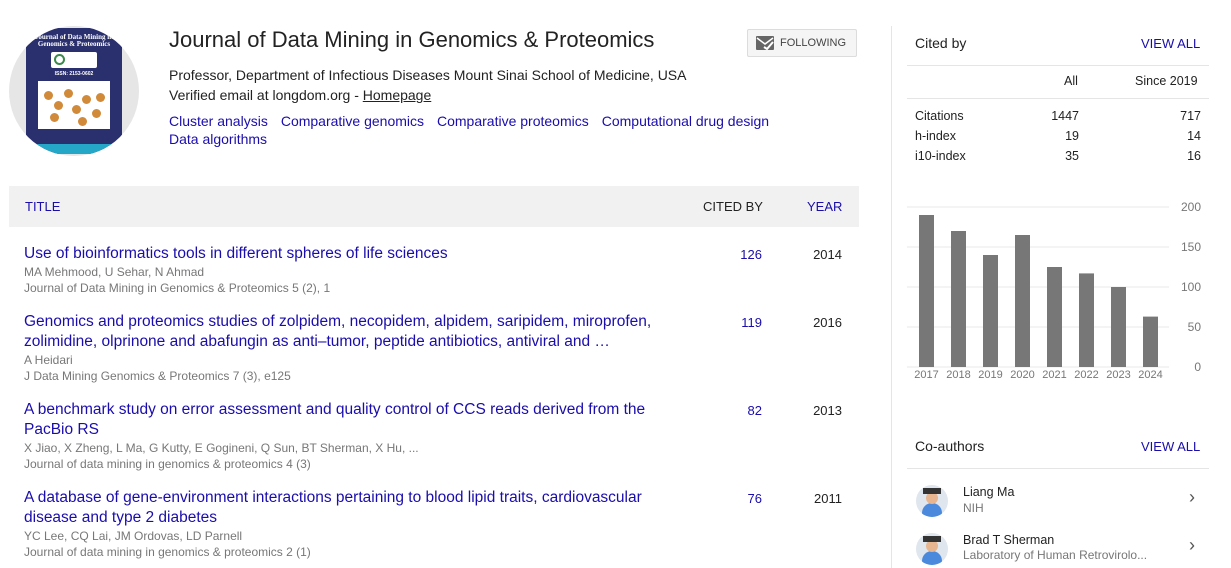  What do you see at coordinates (1058, 500) in the screenshot?
I see `coauthor-item: Liang Ma NIH ›` at bounding box center [1058, 500].